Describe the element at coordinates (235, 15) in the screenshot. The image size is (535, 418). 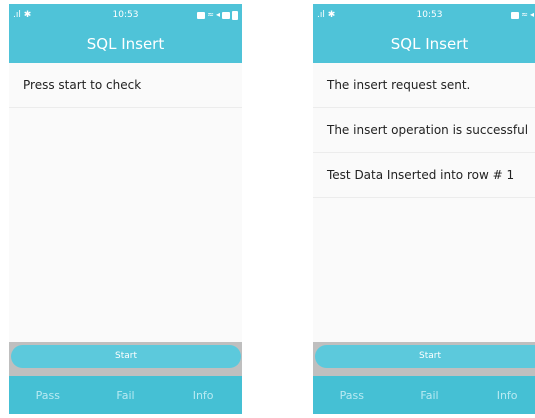
I see `battery-icon` at that location.